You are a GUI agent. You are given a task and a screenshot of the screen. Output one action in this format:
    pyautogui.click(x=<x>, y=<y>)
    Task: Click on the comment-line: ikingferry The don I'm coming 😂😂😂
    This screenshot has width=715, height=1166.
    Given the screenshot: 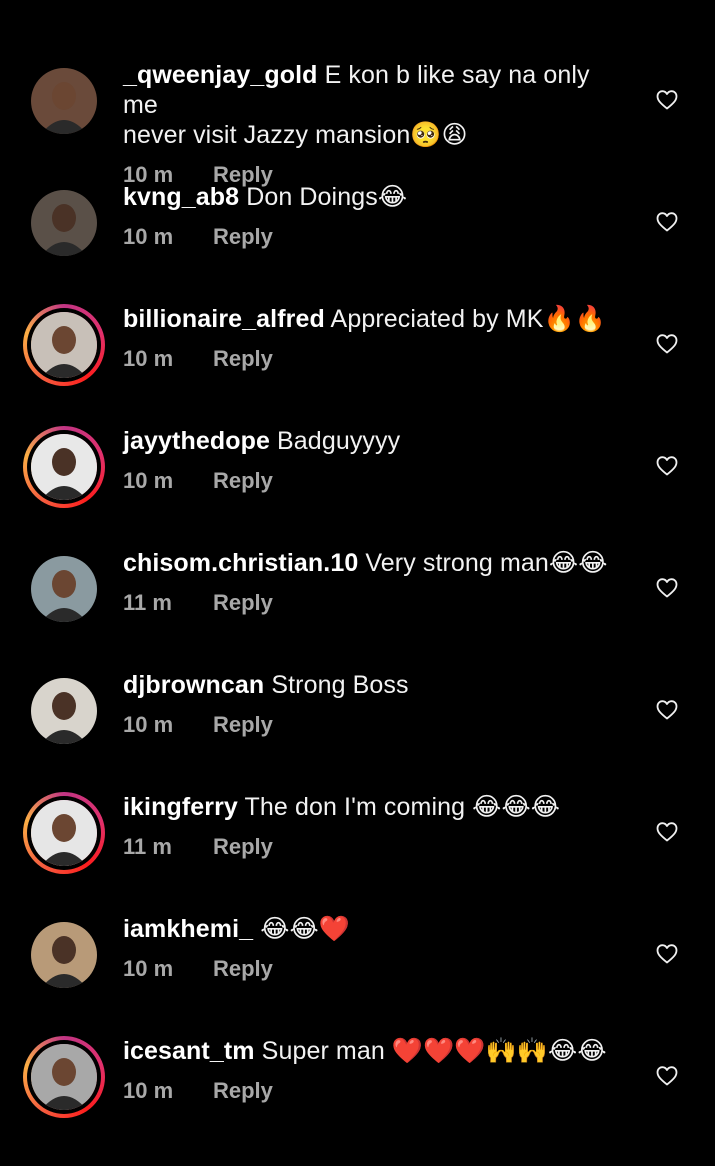 What is the action you would take?
    pyautogui.click(x=373, y=807)
    